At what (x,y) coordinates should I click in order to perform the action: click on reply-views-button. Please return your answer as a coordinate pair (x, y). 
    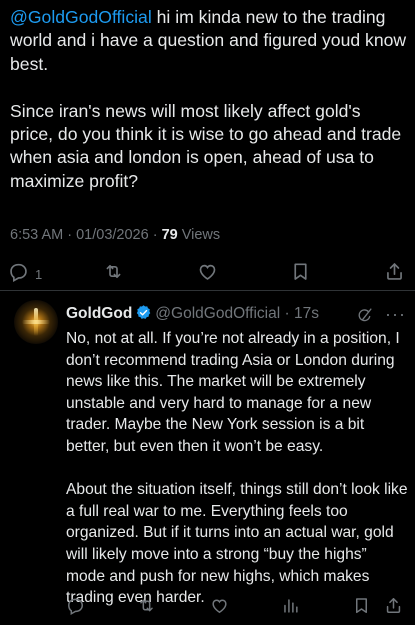
    Looking at the image, I should click on (290, 608).